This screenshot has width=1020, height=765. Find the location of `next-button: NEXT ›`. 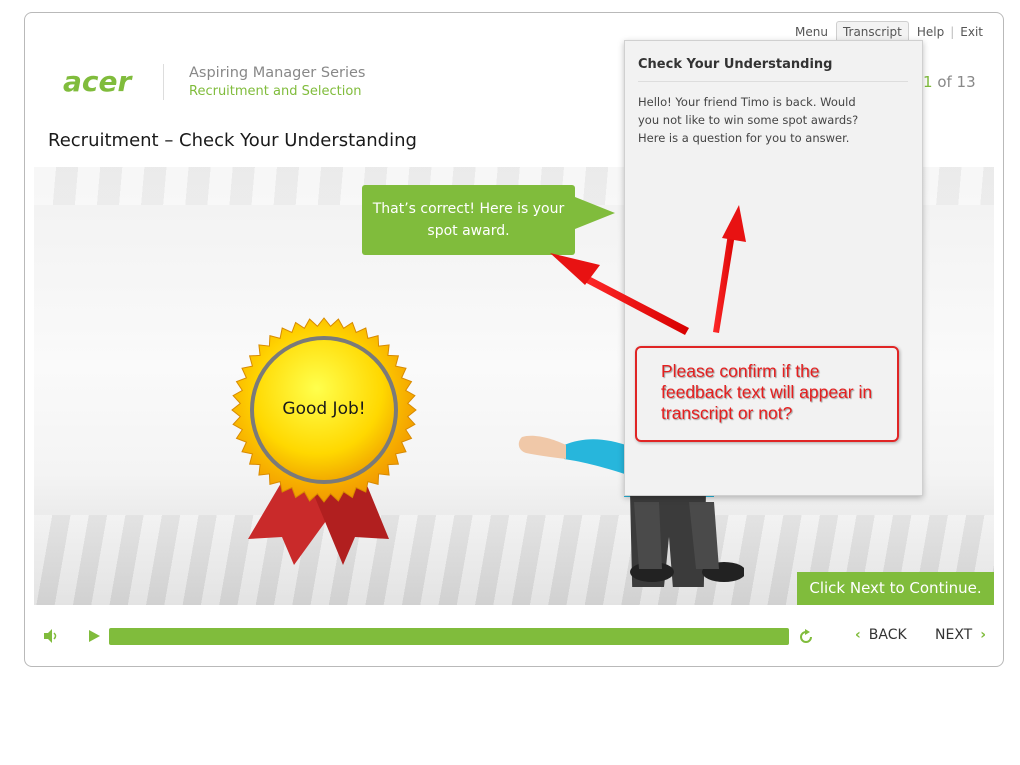

next-button: NEXT › is located at coordinates (960, 635).